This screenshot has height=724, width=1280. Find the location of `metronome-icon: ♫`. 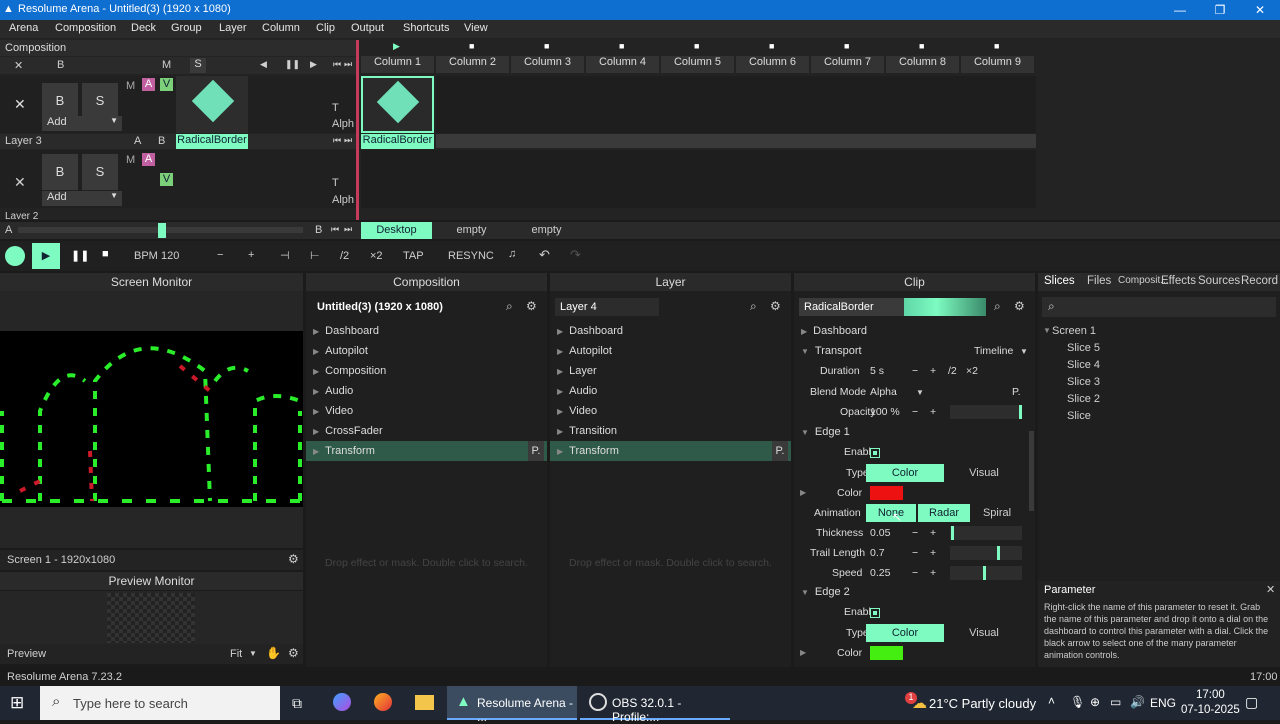

metronome-icon: ♫ is located at coordinates (512, 254).